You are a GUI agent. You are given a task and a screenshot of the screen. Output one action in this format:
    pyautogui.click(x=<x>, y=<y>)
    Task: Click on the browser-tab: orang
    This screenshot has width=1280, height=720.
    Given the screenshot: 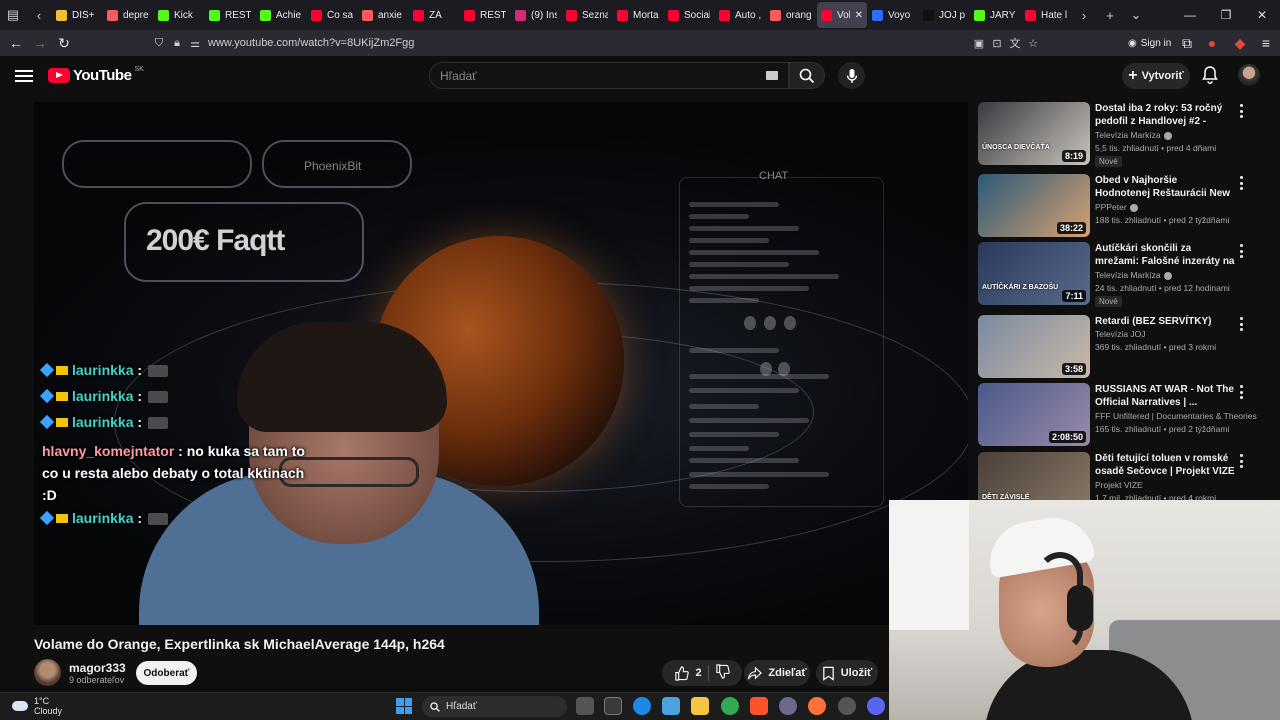 What is the action you would take?
    pyautogui.click(x=791, y=15)
    